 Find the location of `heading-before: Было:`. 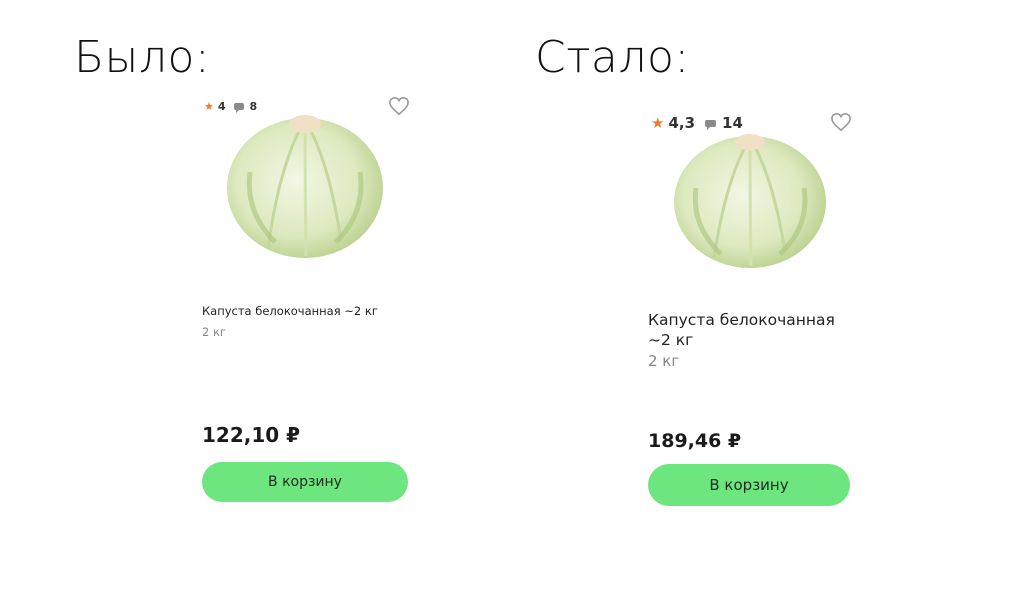

heading-before: Было: is located at coordinates (142, 57).